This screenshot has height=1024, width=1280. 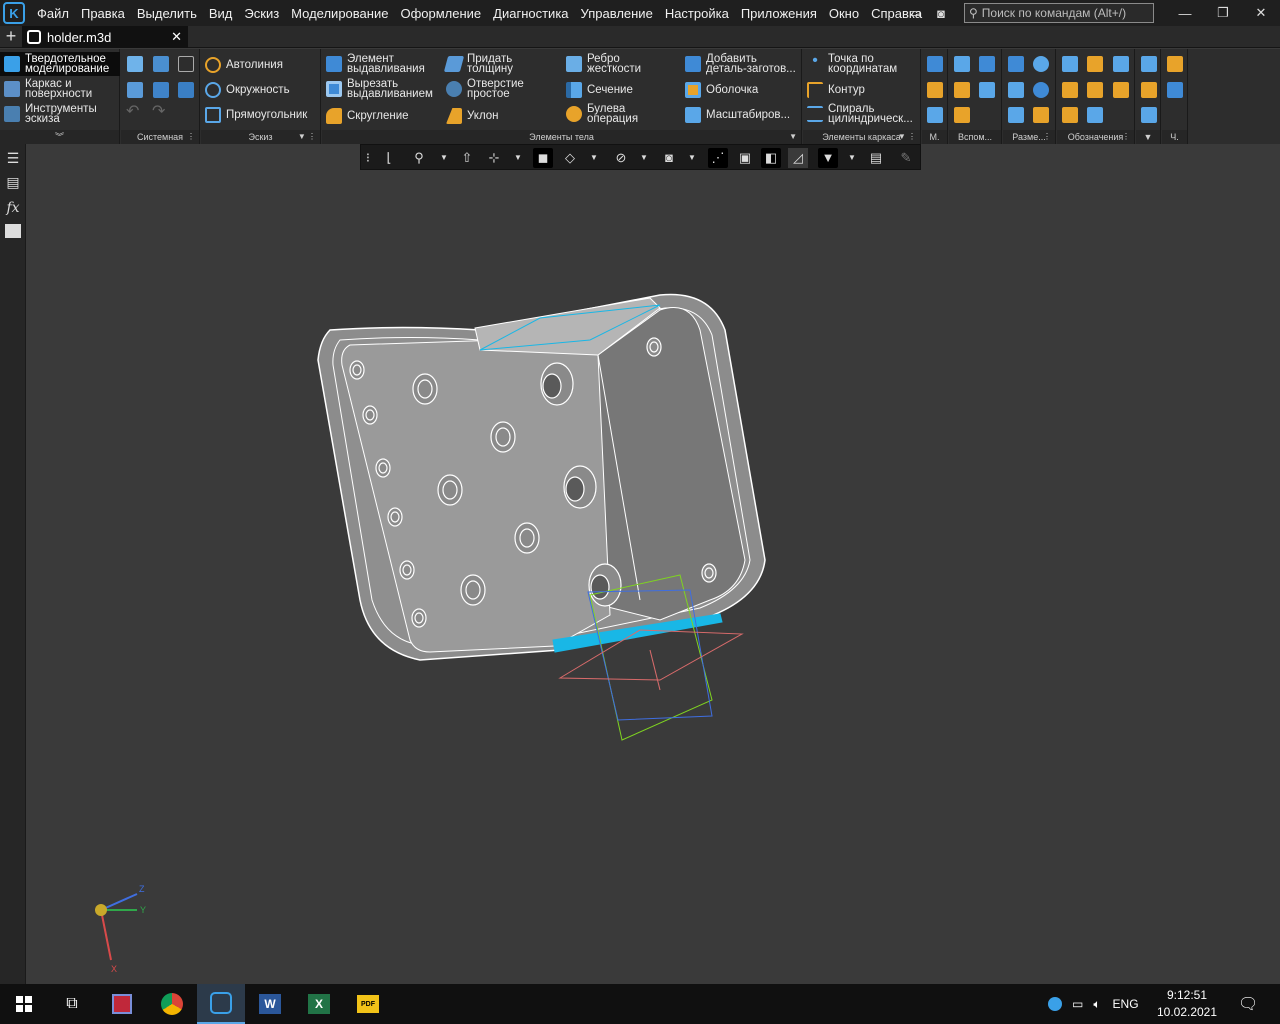 I want to click on hide-dropdown-icon: ▼, so click(x=644, y=158).